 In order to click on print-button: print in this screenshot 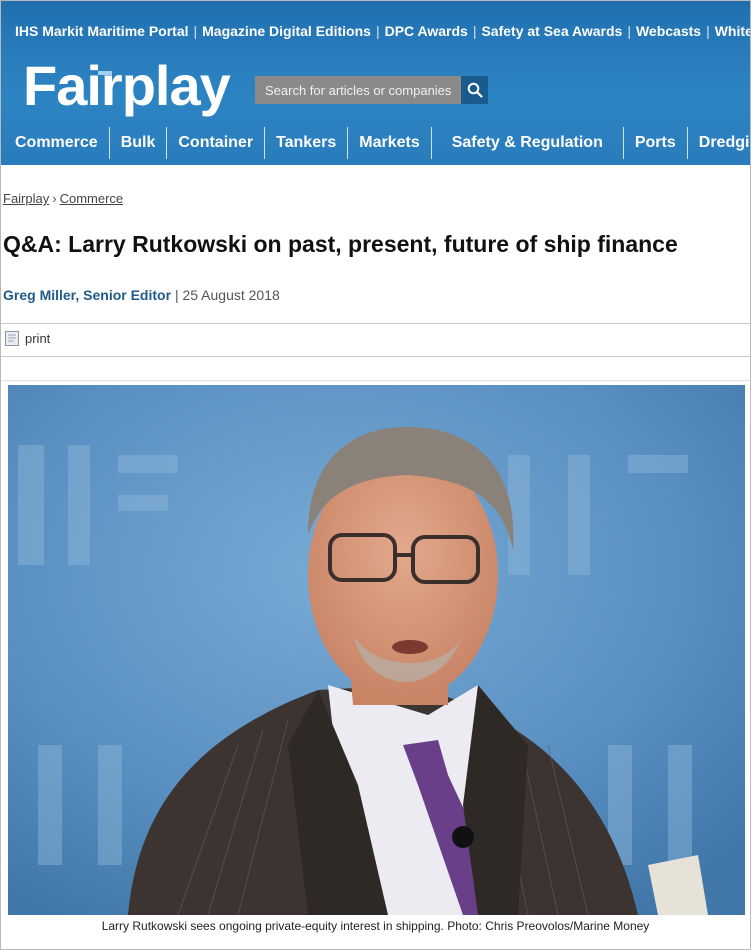, I will do `click(27, 338)`.